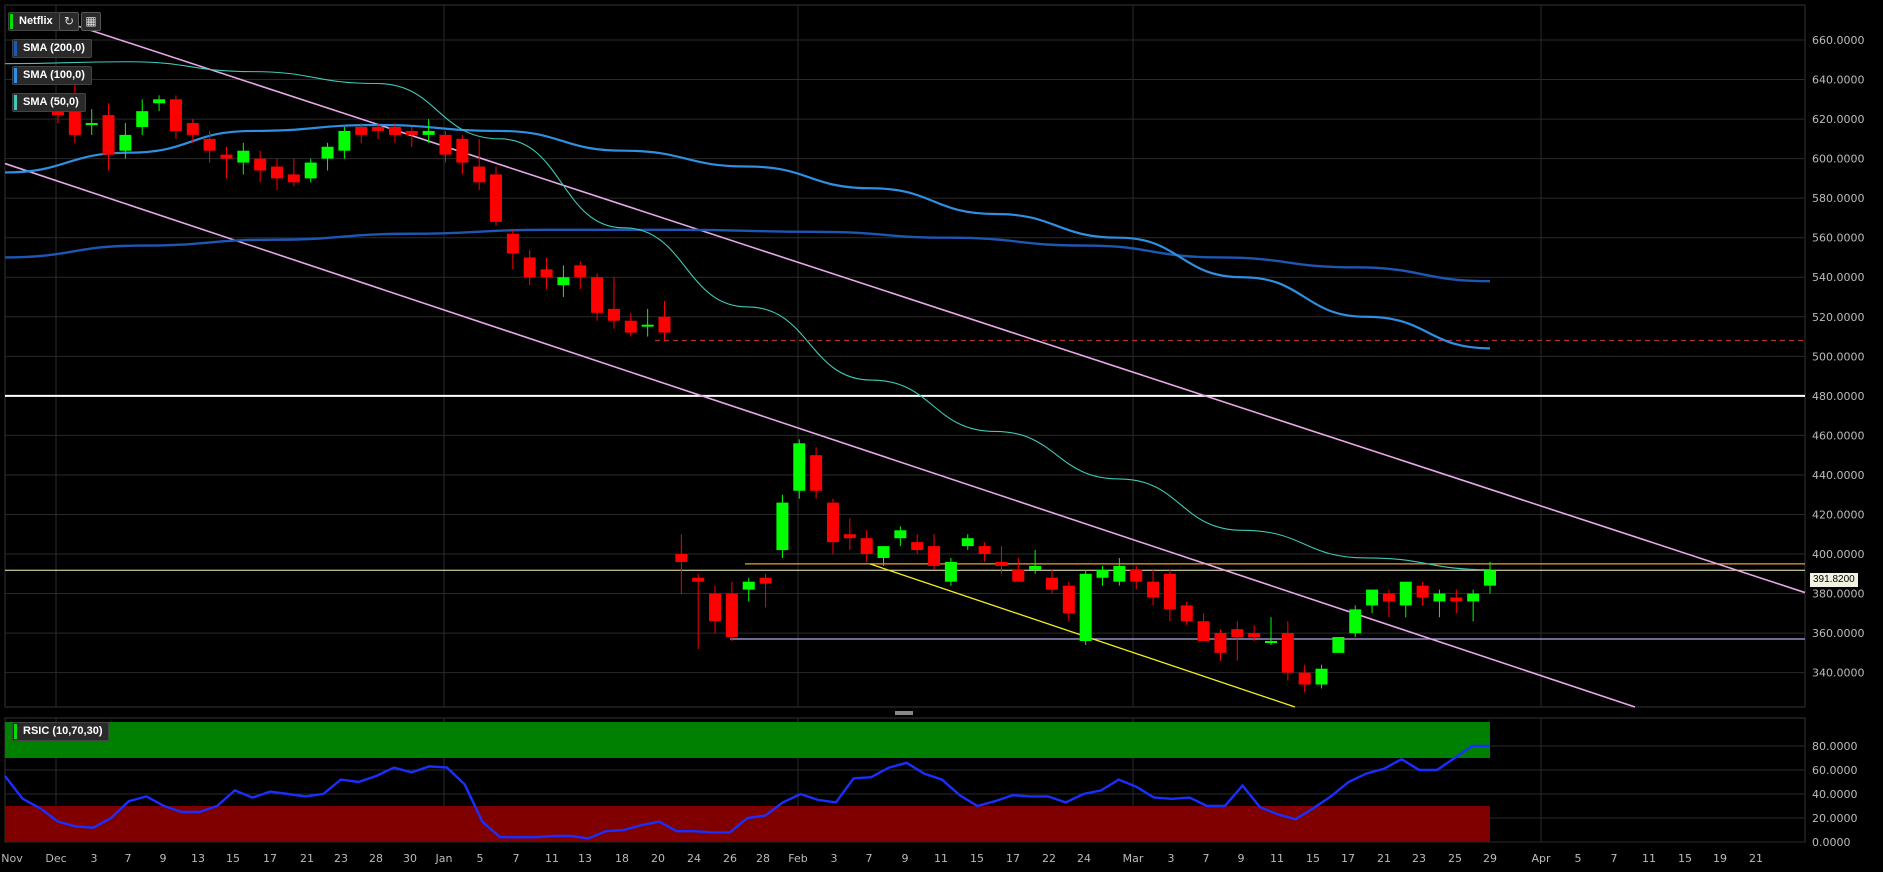 The image size is (1883, 872). What do you see at coordinates (12, 858) in the screenshot?
I see `x-tick-label: Nov` at bounding box center [12, 858].